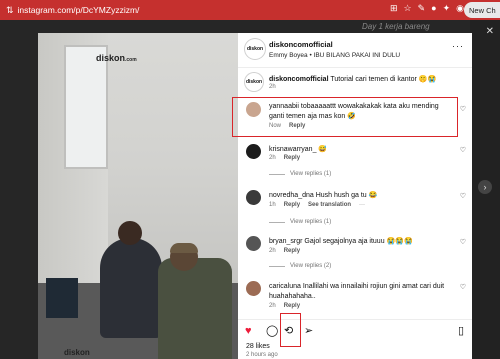  What do you see at coordinates (355, 329) in the screenshot?
I see `post-action-bar: ♥ ◯ ⟲ ➢ ▯` at bounding box center [355, 329].